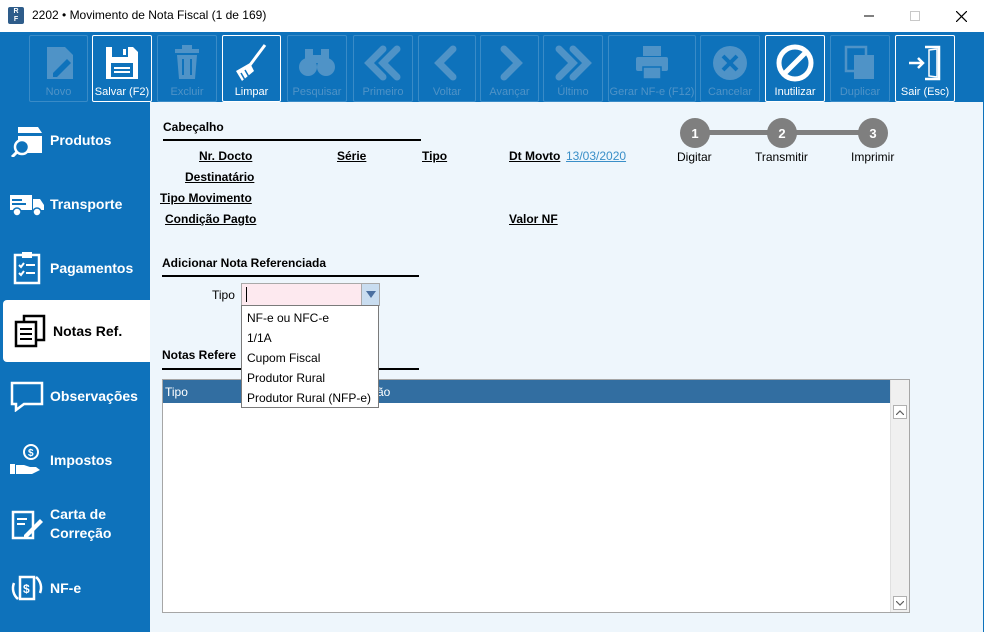 The image size is (984, 632). I want to click on dropdown-option: NF-e ou NFC-e, so click(288, 318).